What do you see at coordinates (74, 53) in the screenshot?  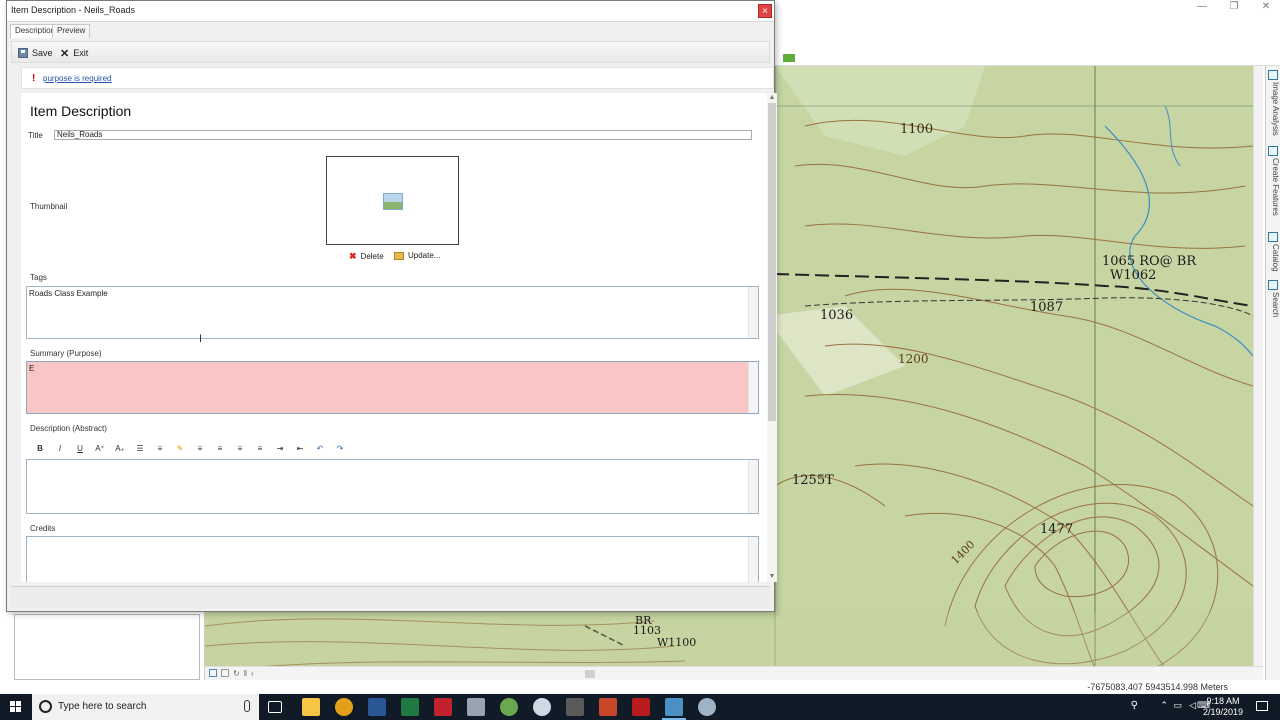 I see `exit-button: ✕ Exit` at bounding box center [74, 53].